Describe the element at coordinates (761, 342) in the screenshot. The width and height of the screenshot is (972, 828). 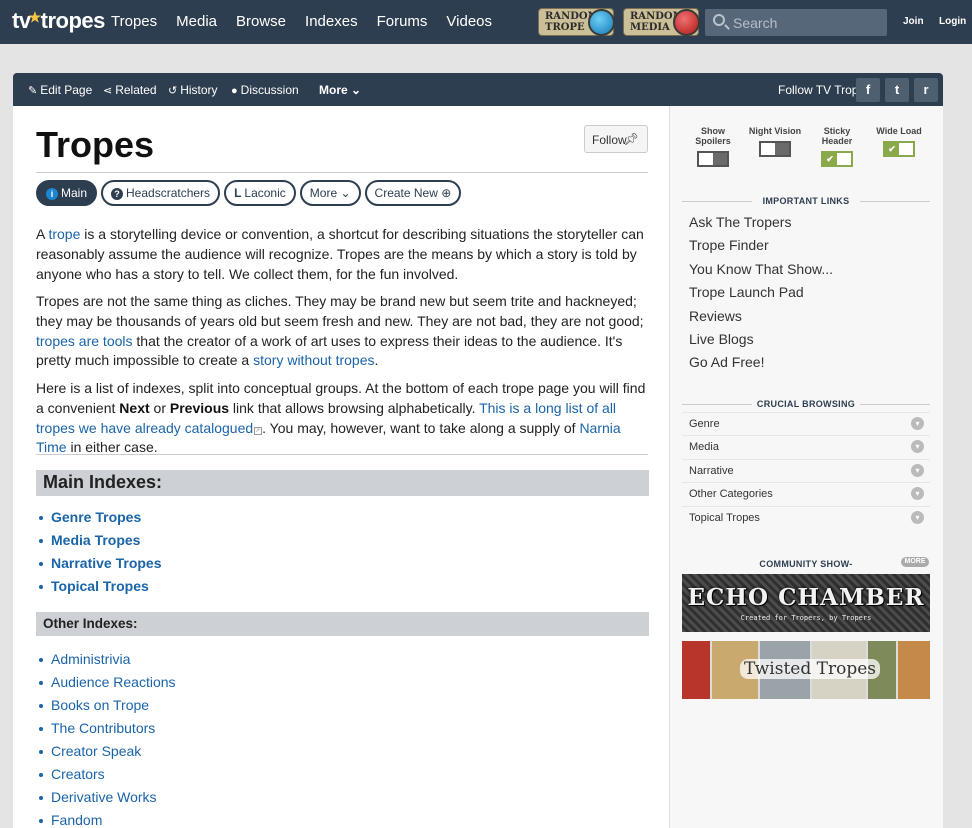
I see `sidebar-link: Live Blogs` at that location.